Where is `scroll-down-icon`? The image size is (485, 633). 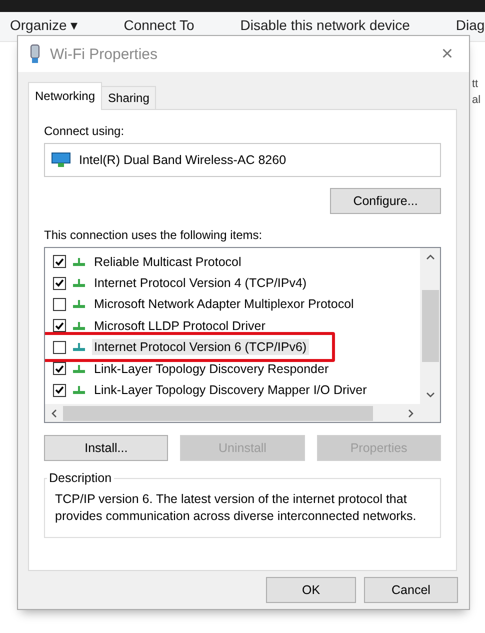
scroll-down-icon is located at coordinates (430, 395).